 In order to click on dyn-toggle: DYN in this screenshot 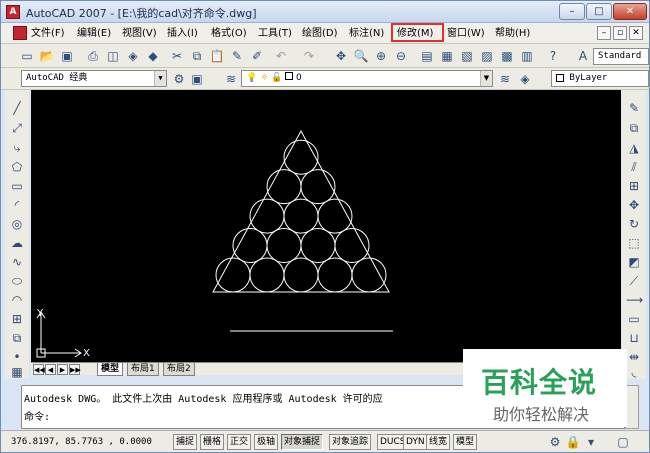, I will do `click(415, 442)`.